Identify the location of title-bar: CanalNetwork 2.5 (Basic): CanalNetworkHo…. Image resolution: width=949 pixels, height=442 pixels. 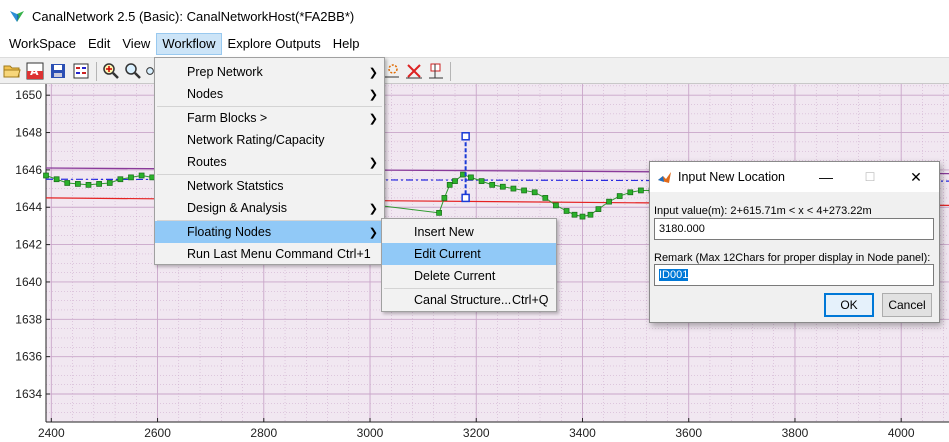
(474, 16).